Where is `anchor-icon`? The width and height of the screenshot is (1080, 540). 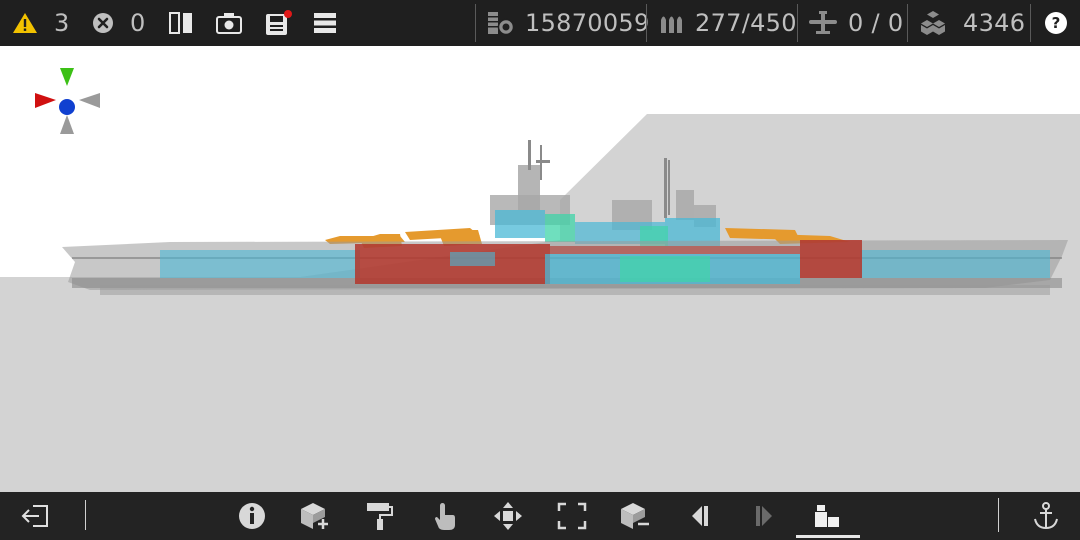
anchor-icon is located at coordinates (1046, 516).